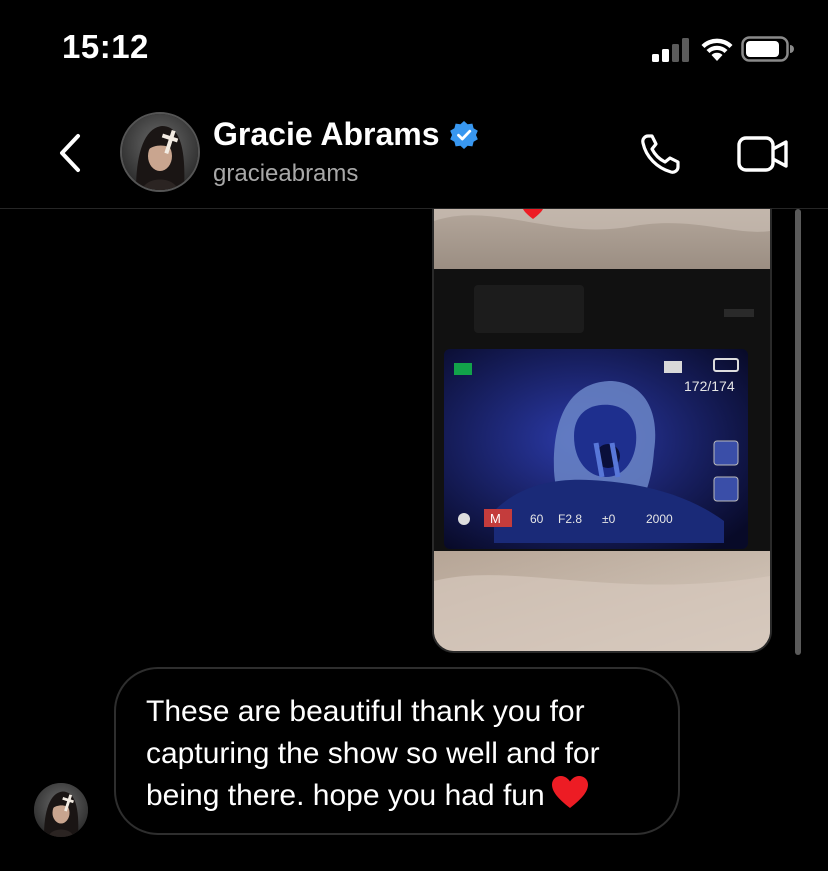 The image size is (828, 871). I want to click on camera-exposure: ±0, so click(609, 519).